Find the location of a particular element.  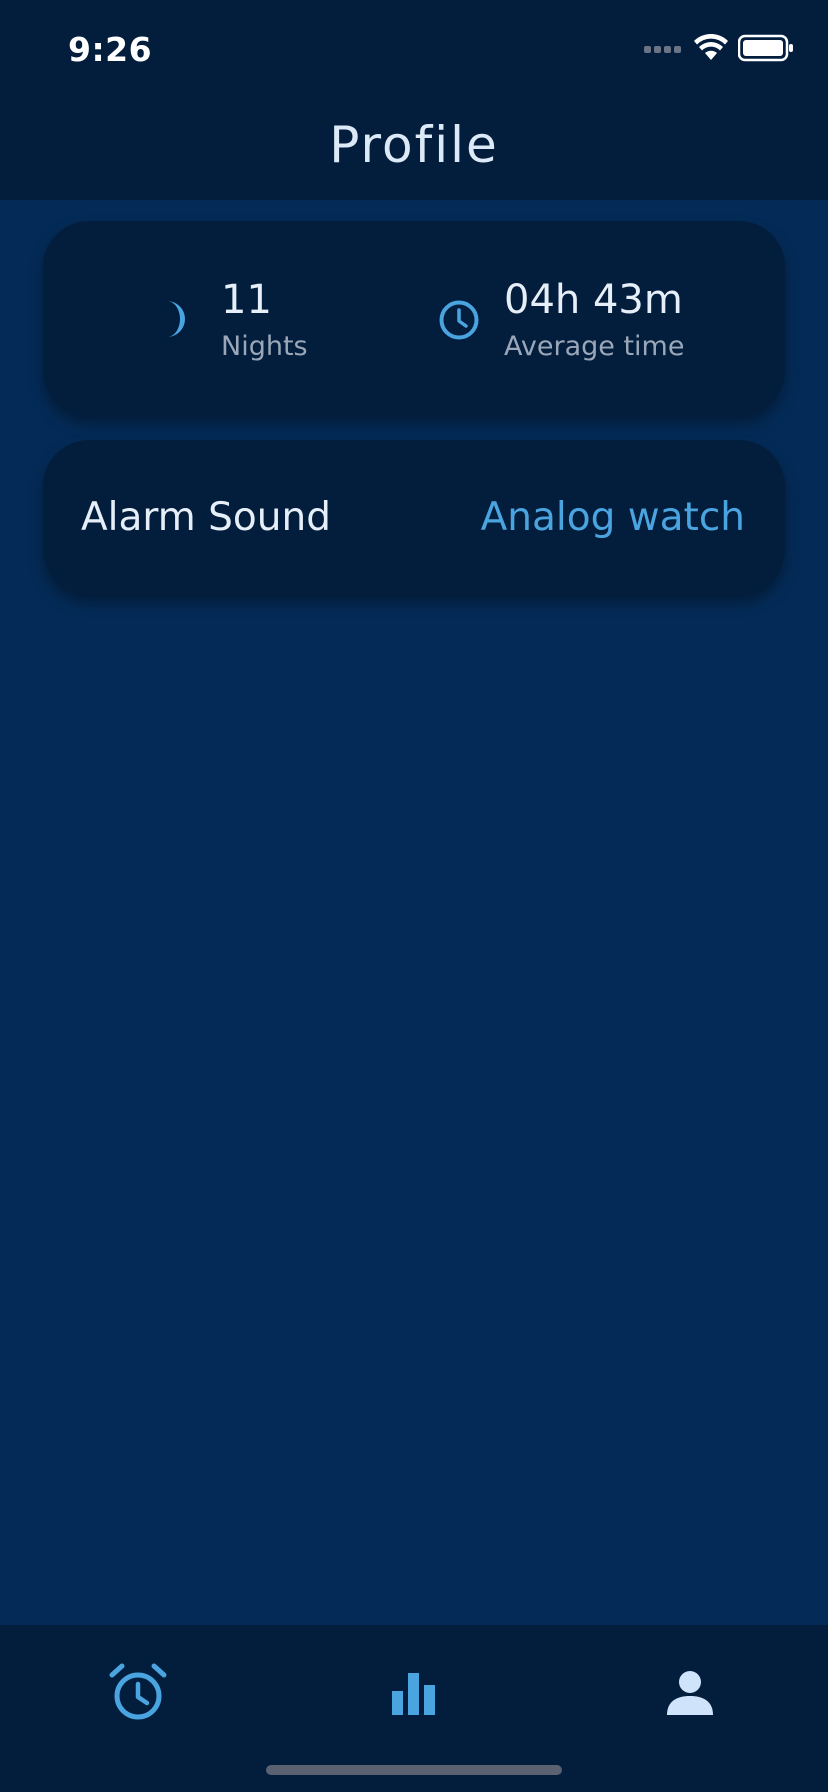

status-bar: 9:26 is located at coordinates (414, 50).